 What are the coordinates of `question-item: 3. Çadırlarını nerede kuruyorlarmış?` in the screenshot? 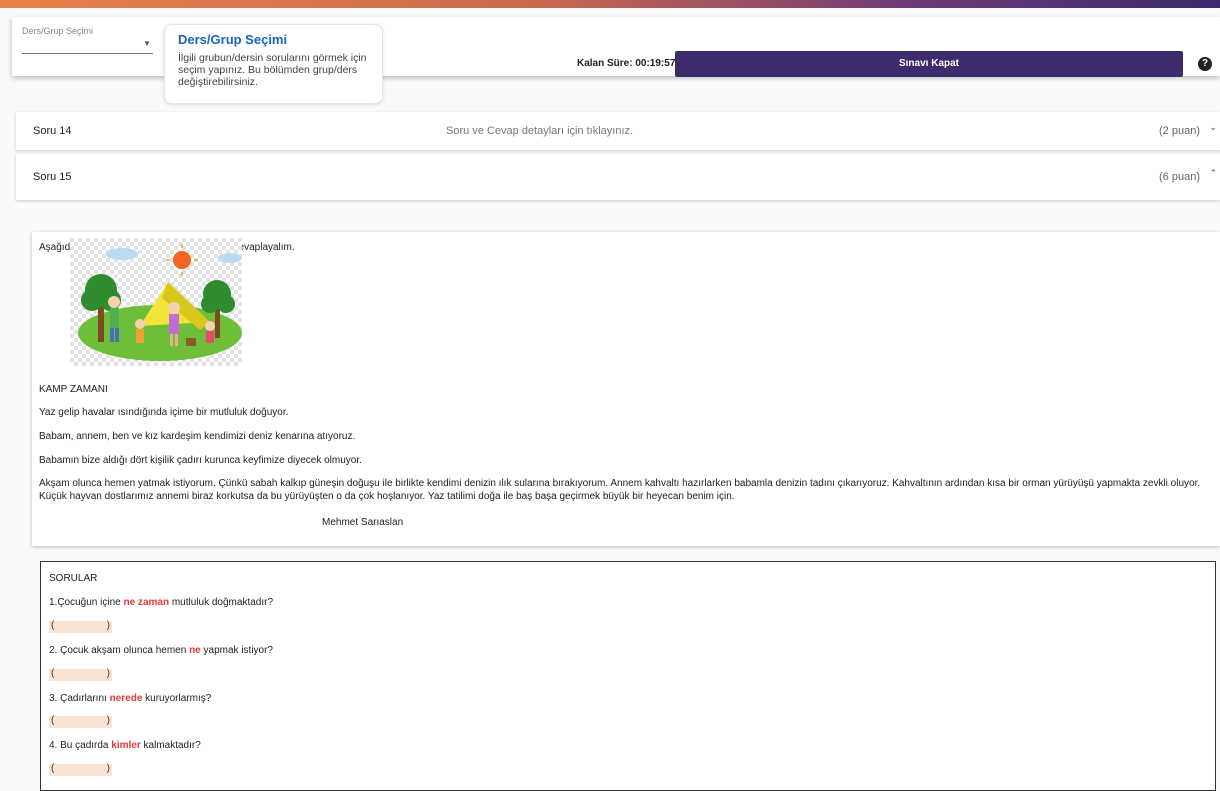 It's located at (130, 698).